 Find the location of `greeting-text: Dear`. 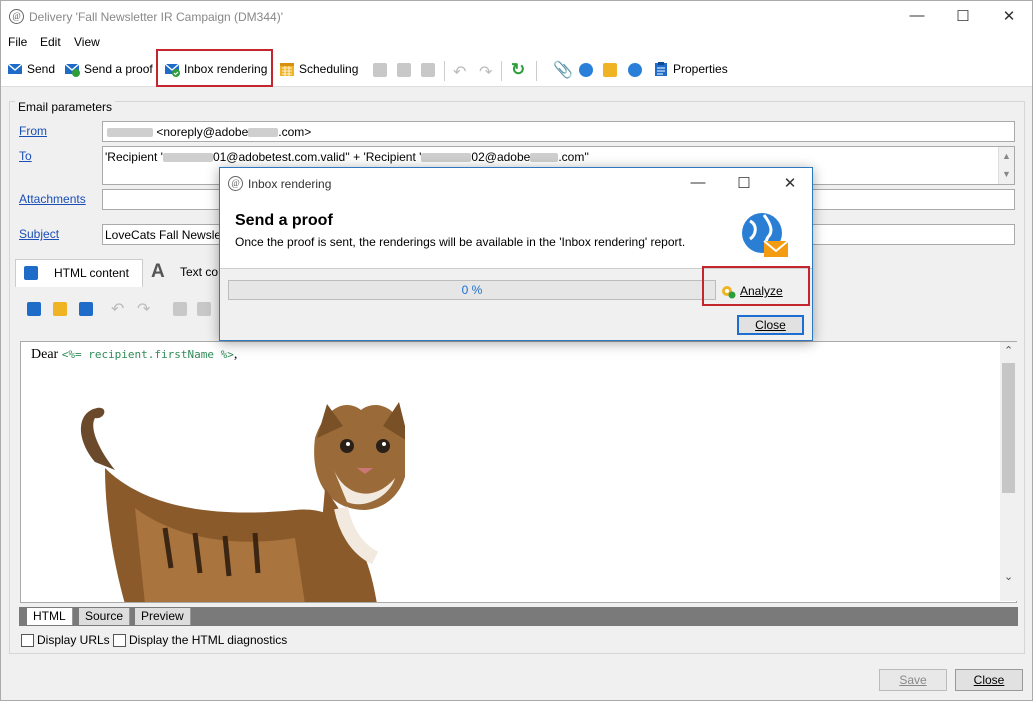

greeting-text: Dear is located at coordinates (46, 354).